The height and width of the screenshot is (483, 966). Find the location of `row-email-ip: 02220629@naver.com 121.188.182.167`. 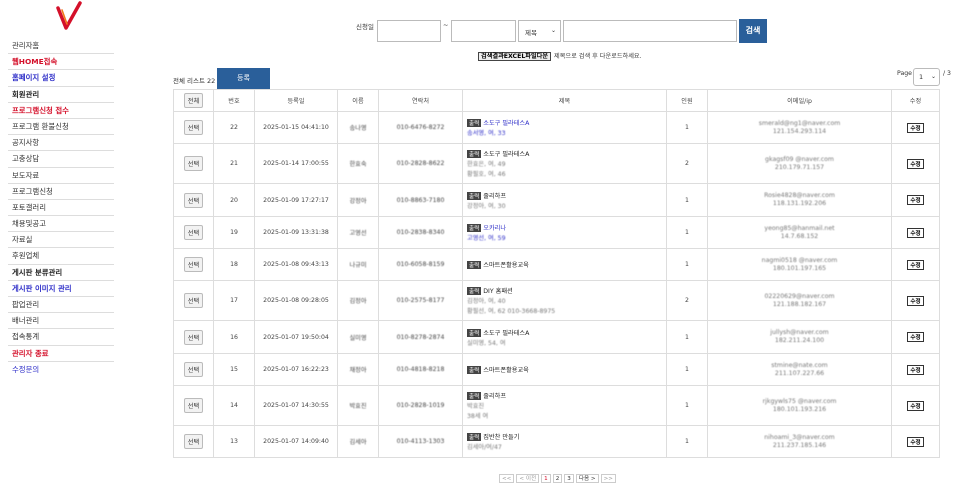

row-email-ip: 02220629@naver.com 121.188.182.167 is located at coordinates (799, 300).